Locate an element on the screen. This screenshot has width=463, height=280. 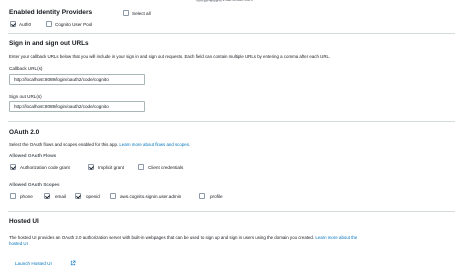
select-all-checkbox is located at coordinates (126, 13).